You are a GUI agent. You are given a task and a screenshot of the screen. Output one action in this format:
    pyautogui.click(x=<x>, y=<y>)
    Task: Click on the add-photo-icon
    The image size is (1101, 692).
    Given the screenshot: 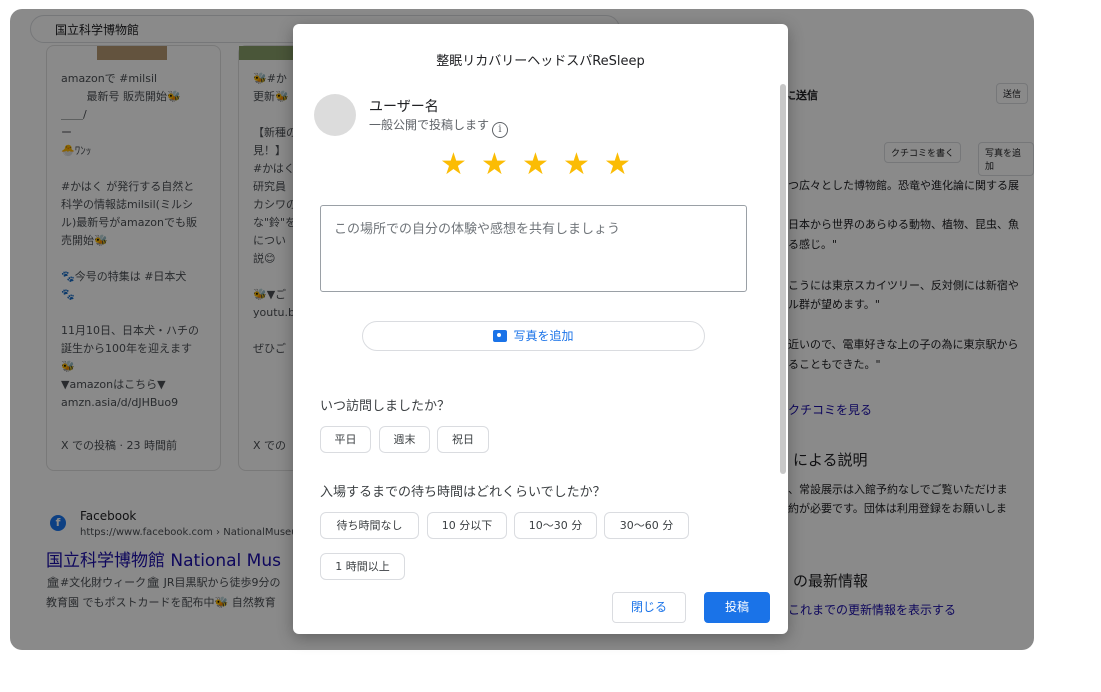 What is the action you would take?
    pyautogui.click(x=500, y=336)
    